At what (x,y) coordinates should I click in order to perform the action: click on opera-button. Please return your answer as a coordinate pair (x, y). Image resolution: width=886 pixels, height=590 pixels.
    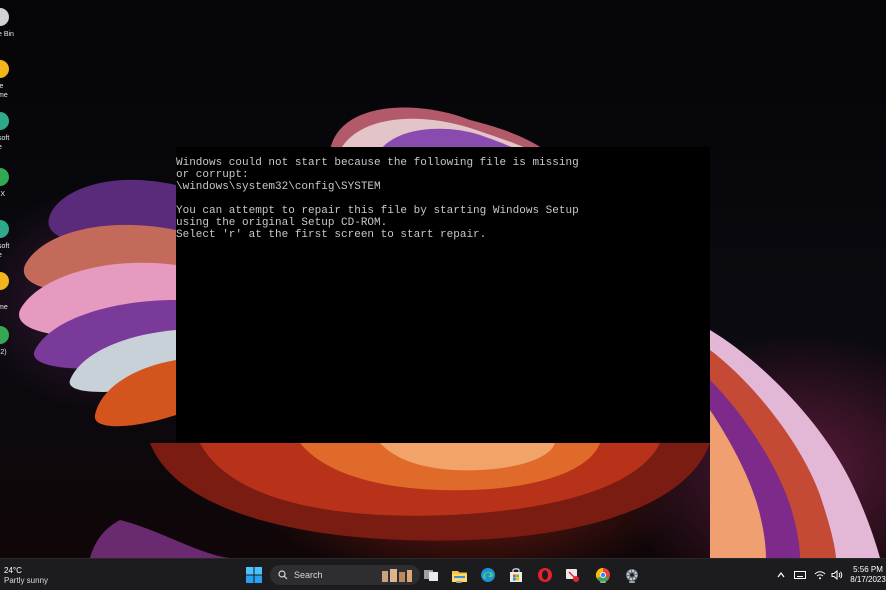
    Looking at the image, I should click on (545, 575).